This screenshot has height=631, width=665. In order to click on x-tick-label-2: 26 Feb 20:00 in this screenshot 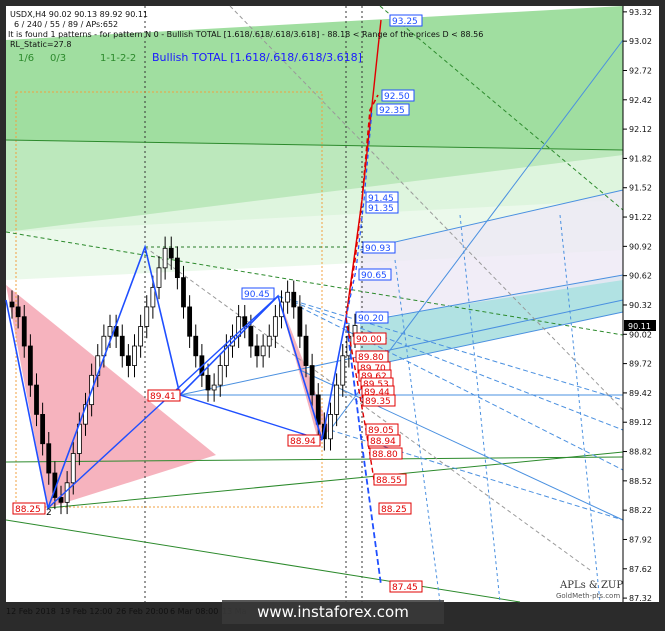, I will do `click(142, 611)`.